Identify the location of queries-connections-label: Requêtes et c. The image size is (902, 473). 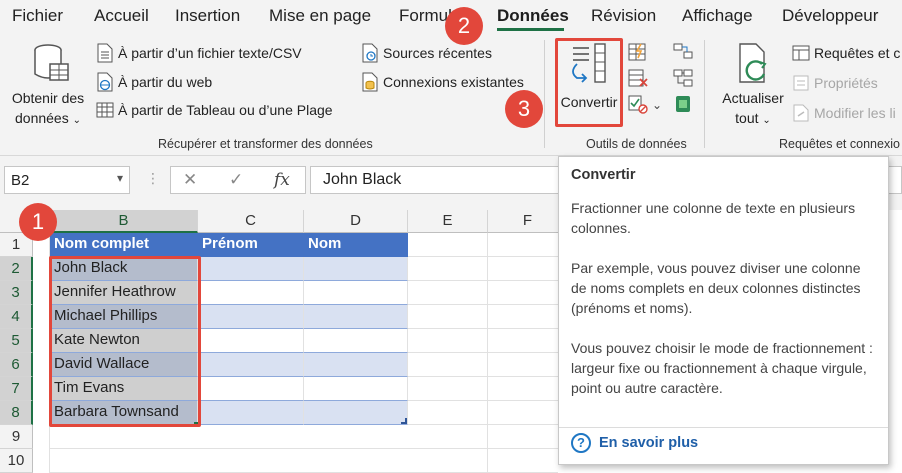
(857, 53).